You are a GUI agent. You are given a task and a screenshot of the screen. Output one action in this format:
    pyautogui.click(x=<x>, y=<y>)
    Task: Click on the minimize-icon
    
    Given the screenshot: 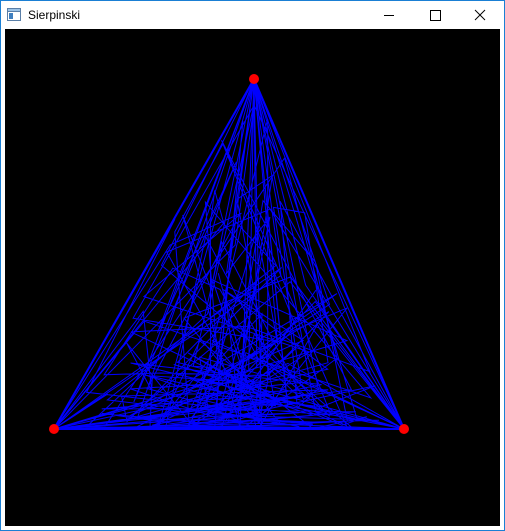 What is the action you would take?
    pyautogui.click(x=389, y=15)
    